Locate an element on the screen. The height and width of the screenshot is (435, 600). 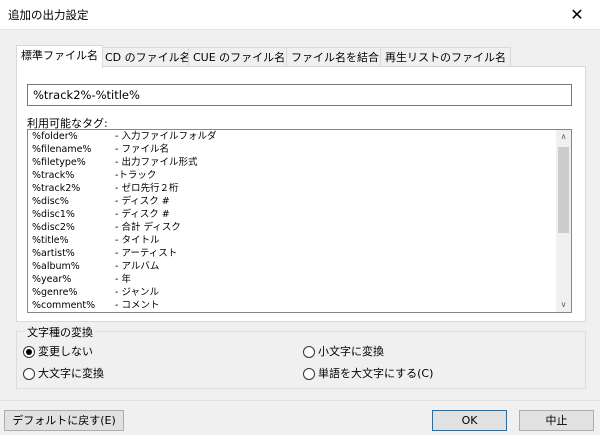
tag-description: - 出力ファイル形式 is located at coordinates (156, 162).